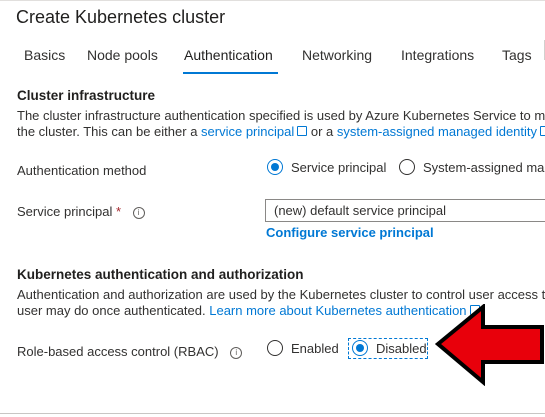 The height and width of the screenshot is (417, 545). I want to click on radio-label: Enabled, so click(315, 348).